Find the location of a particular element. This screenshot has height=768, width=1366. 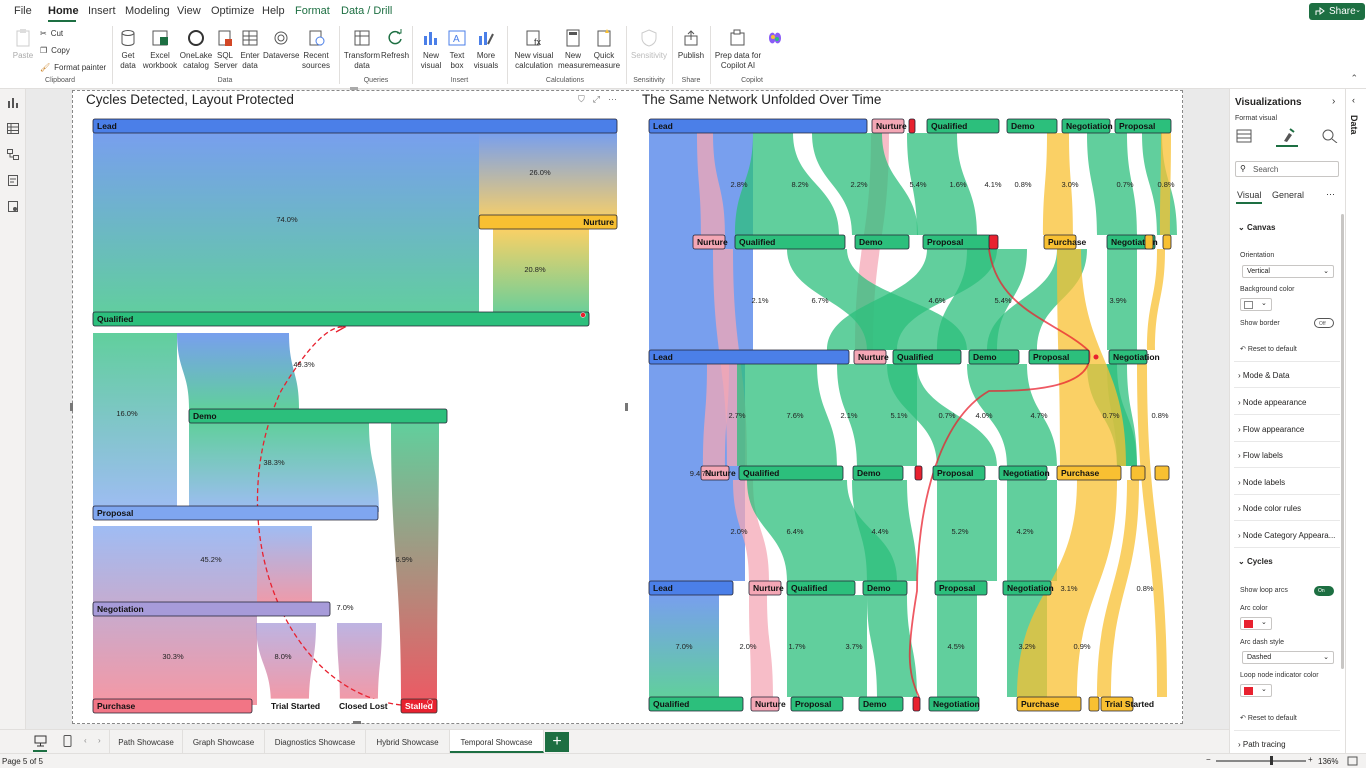

get-data-button: Get data is located at coordinates (128, 49).